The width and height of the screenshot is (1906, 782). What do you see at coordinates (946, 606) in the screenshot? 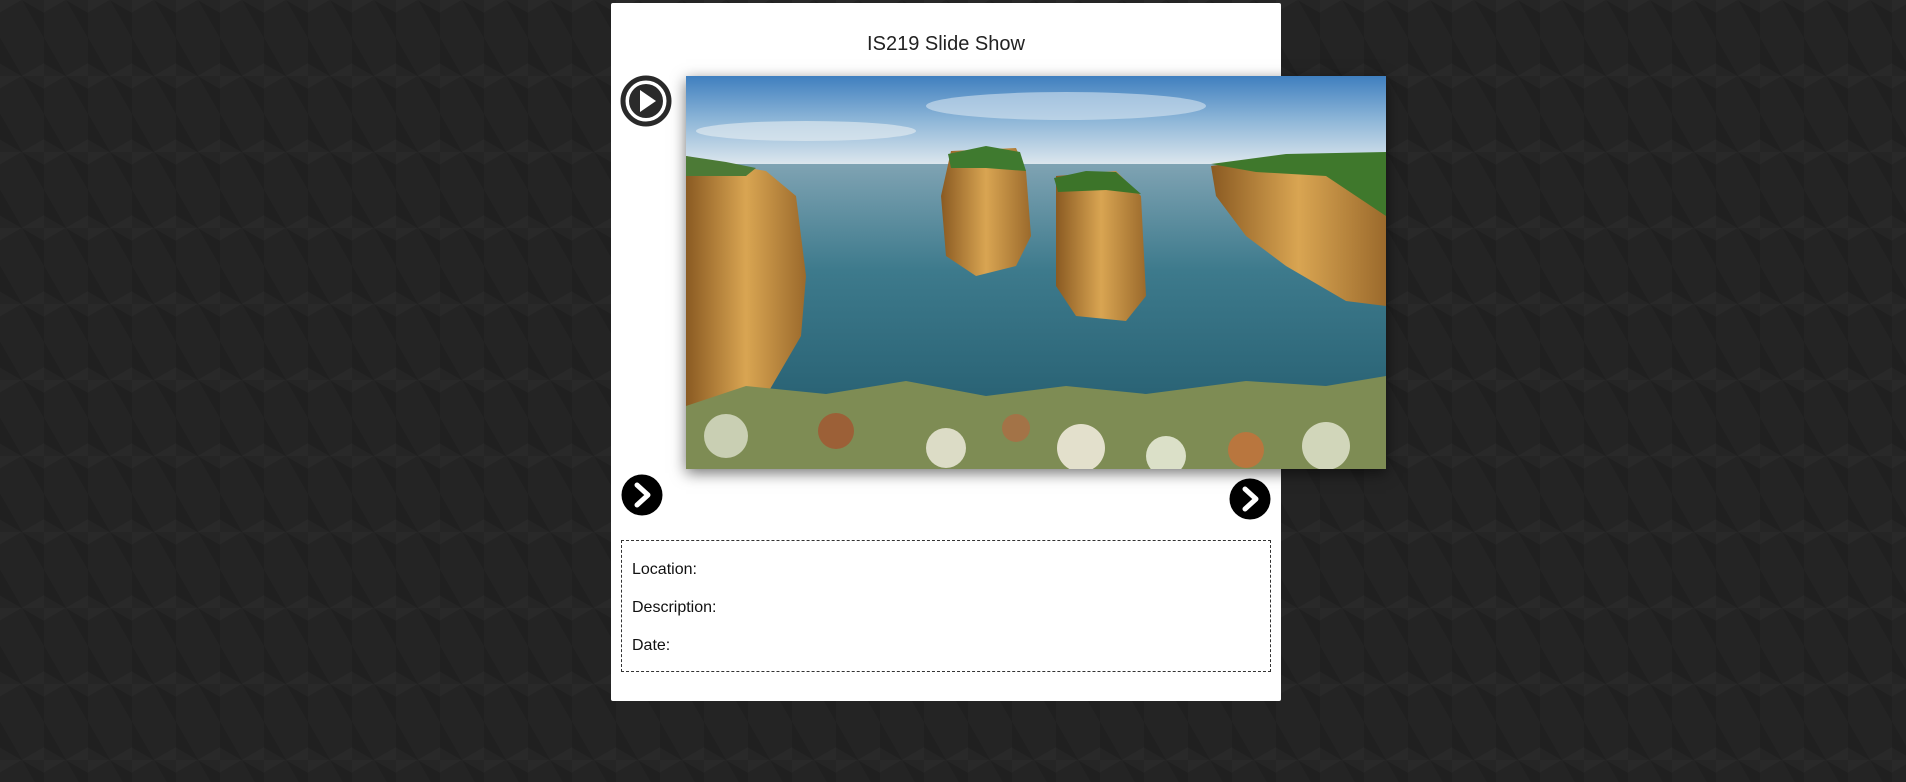
I see `slide-info-box: Location: Description: Date:` at bounding box center [946, 606].